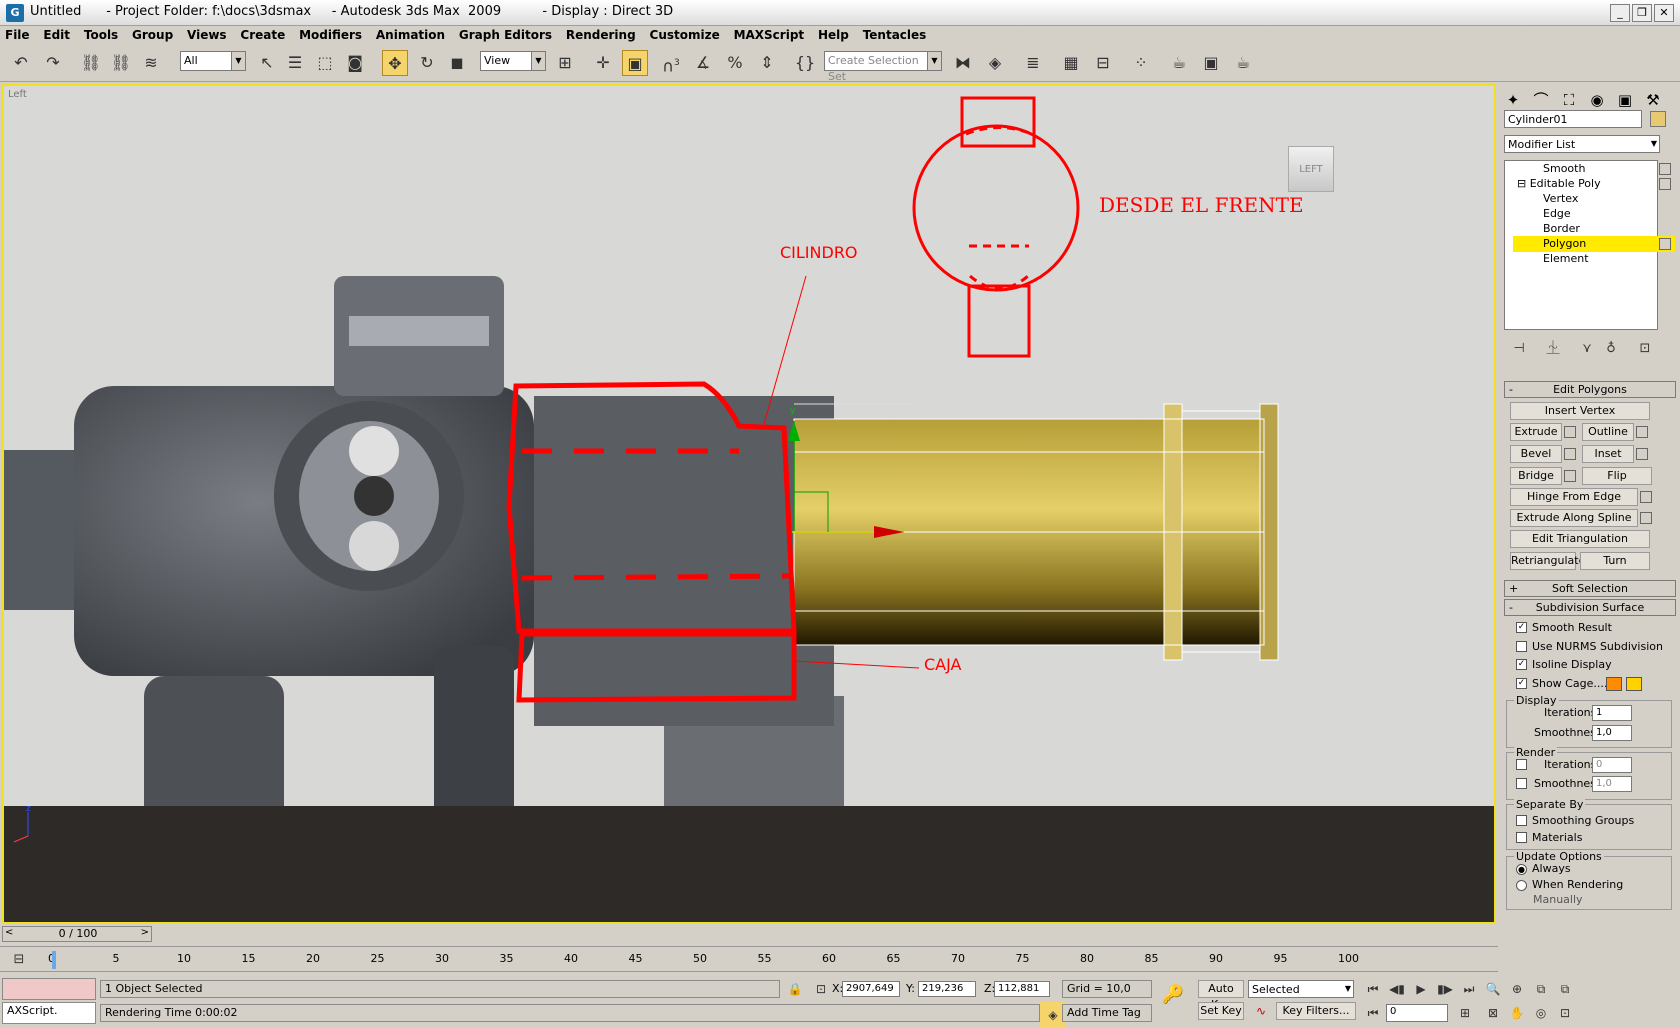 The height and width of the screenshot is (1028, 1680). Describe the element at coordinates (91, 63) in the screenshot. I see `link-icon: ⛓` at that location.